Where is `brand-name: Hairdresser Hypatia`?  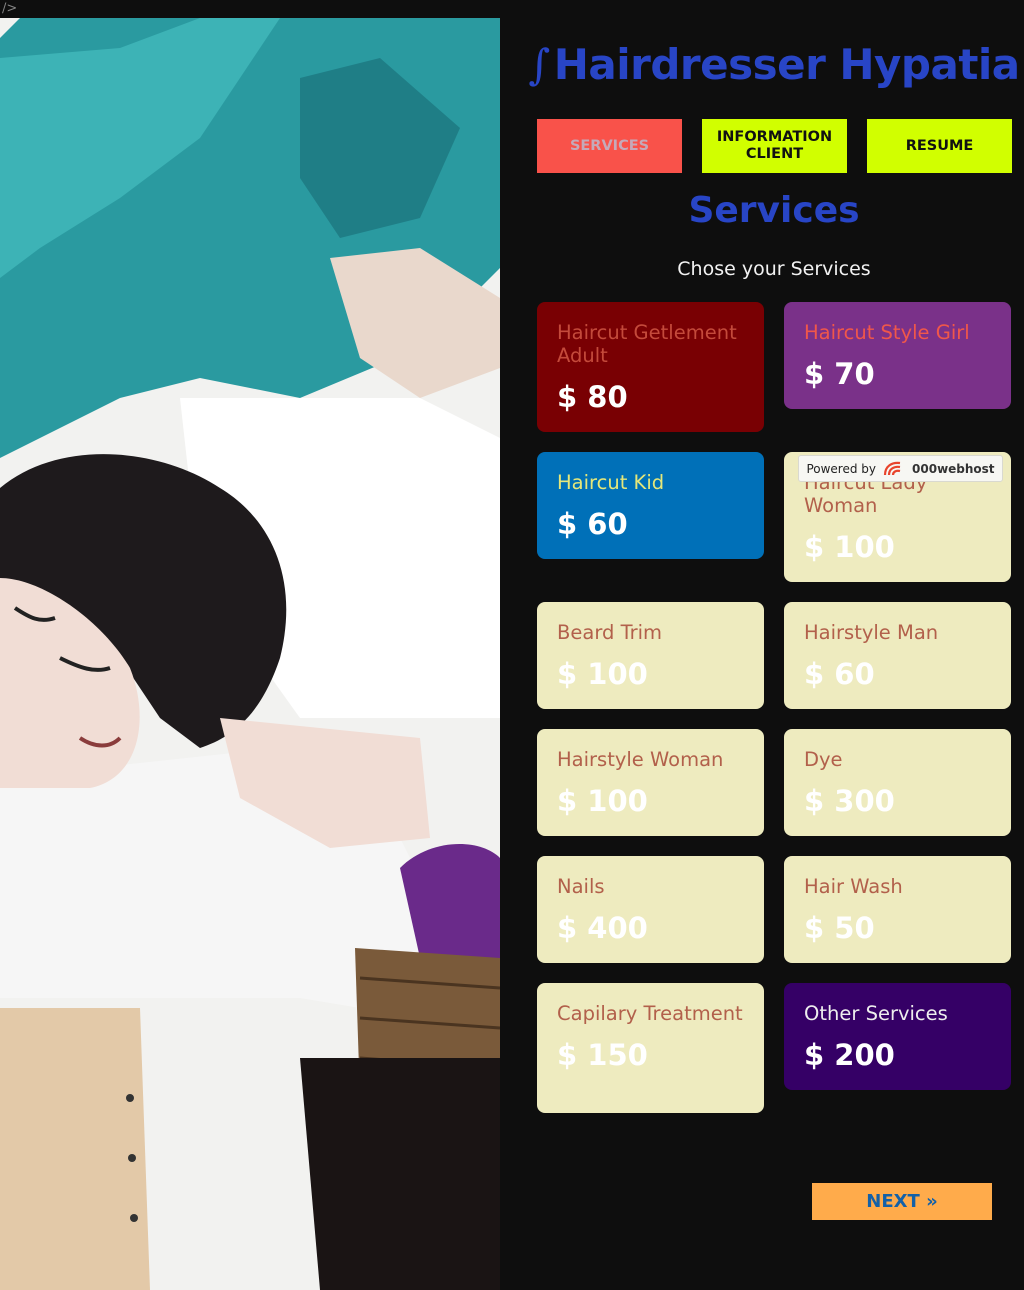
brand-name: Hairdresser Hypatia is located at coordinates (786, 64).